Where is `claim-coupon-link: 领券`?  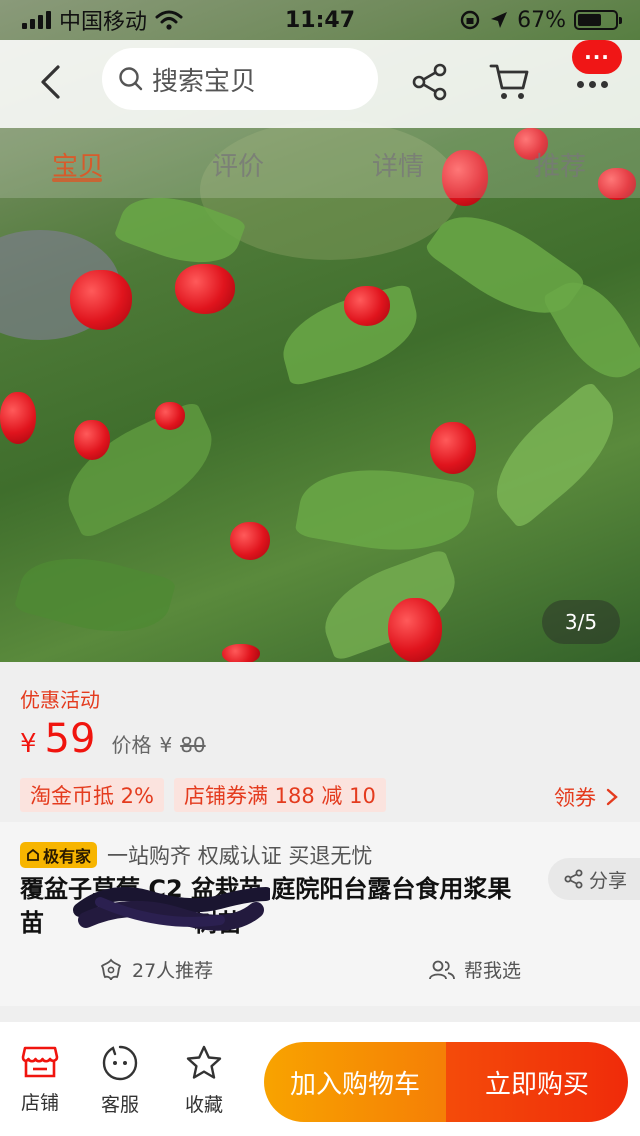 claim-coupon-link: 领券 is located at coordinates (586, 797).